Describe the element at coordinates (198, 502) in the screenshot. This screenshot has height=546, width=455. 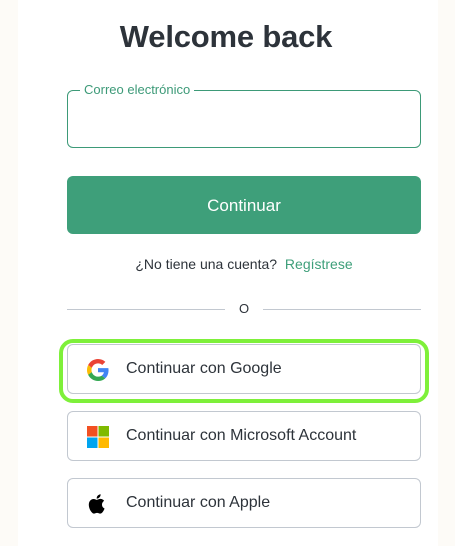
I see `apple-button-label: Continuar con Apple` at that location.